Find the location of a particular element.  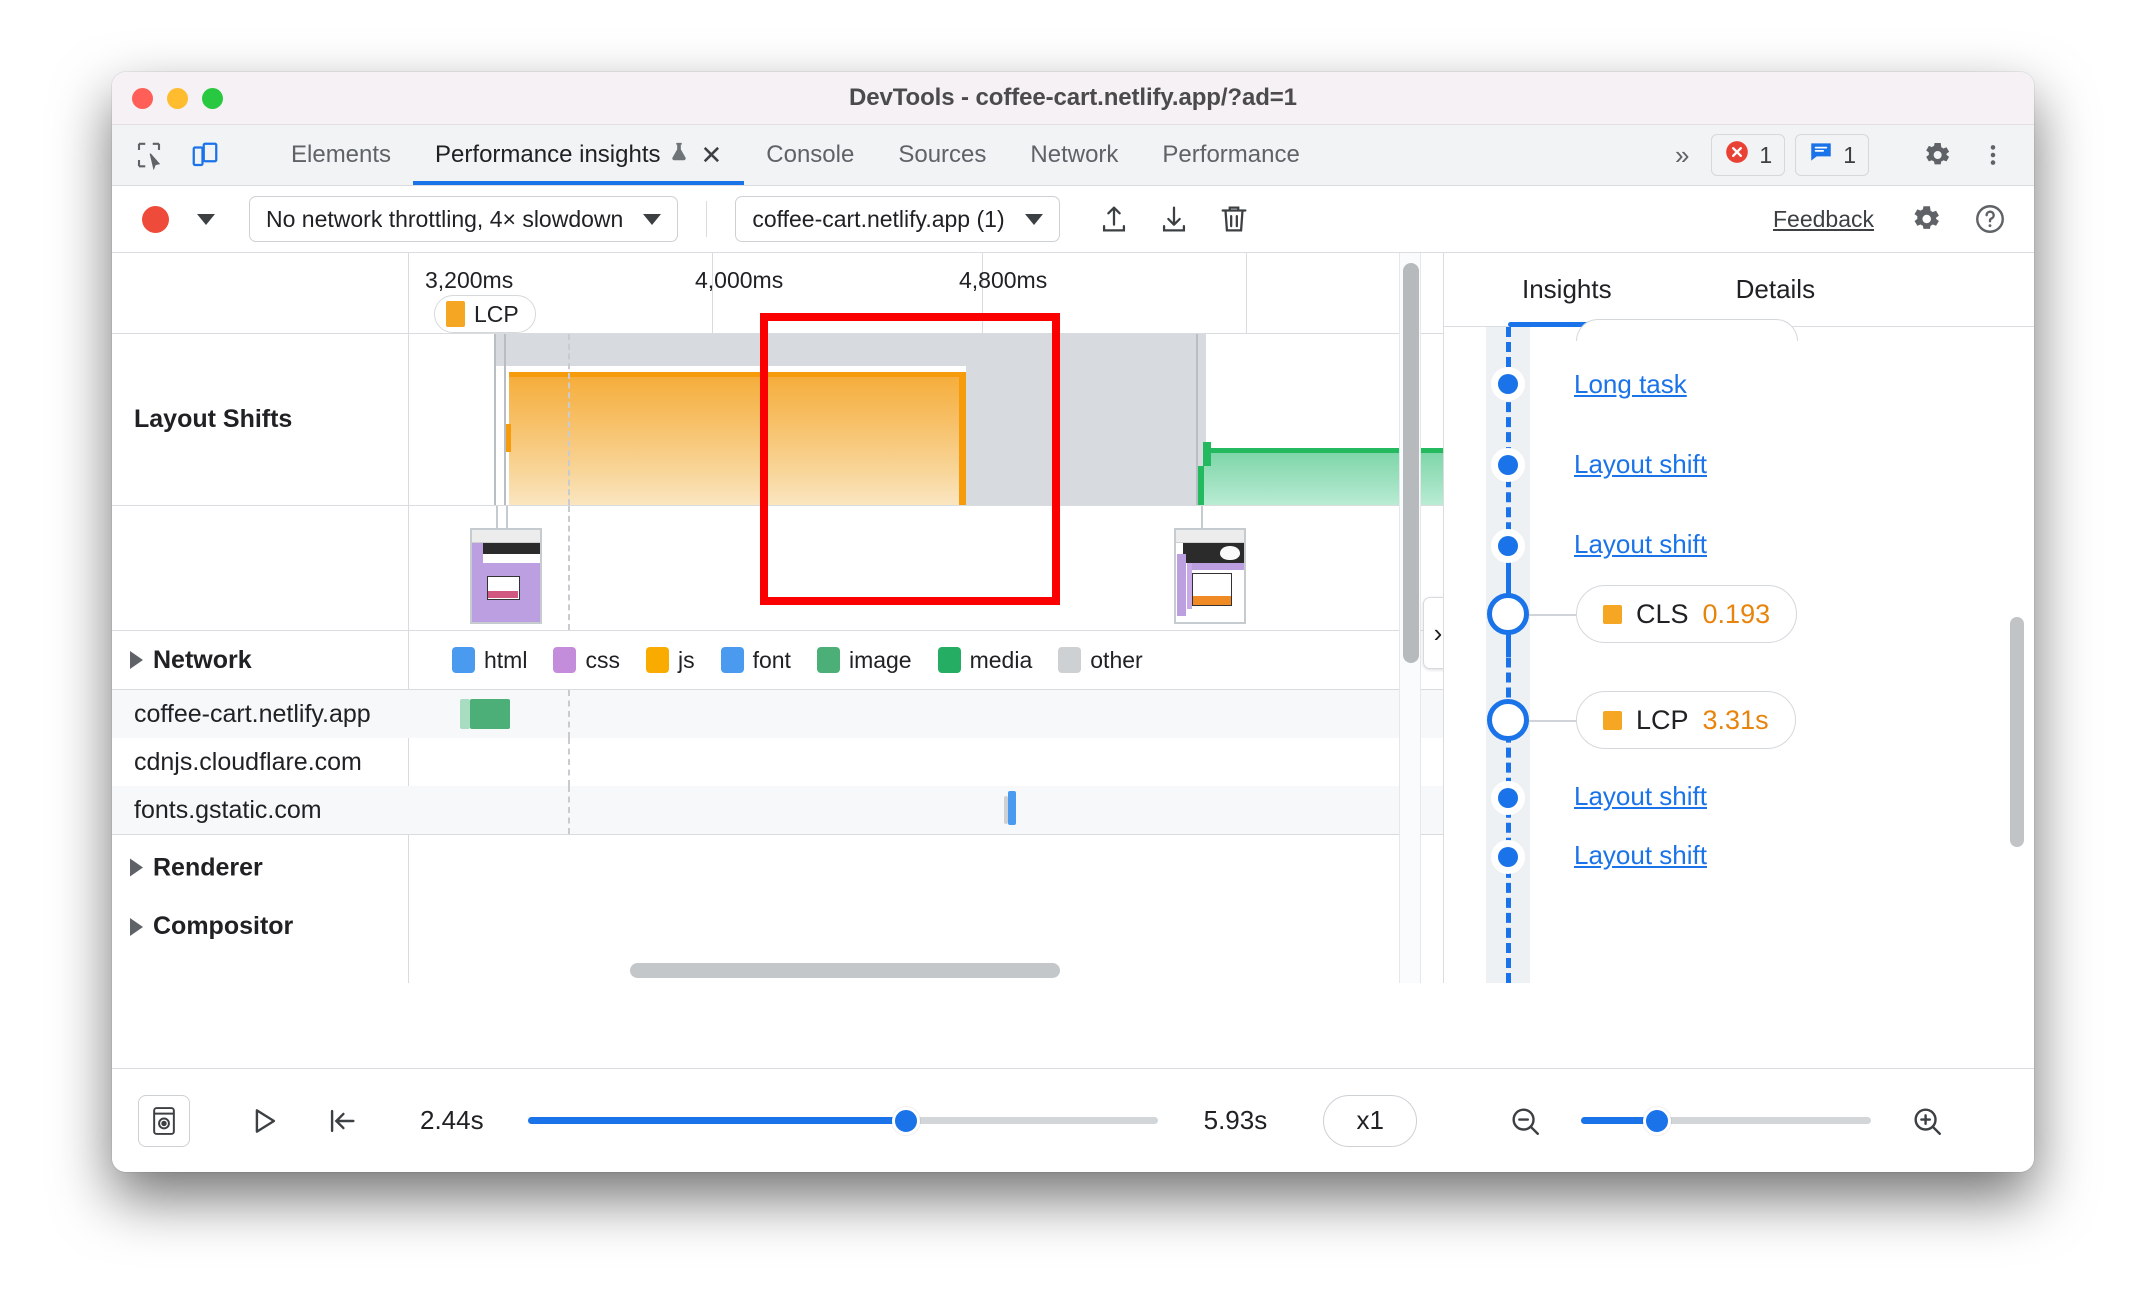

table-row: fonts.gstatic.com is located at coordinates (777, 810).